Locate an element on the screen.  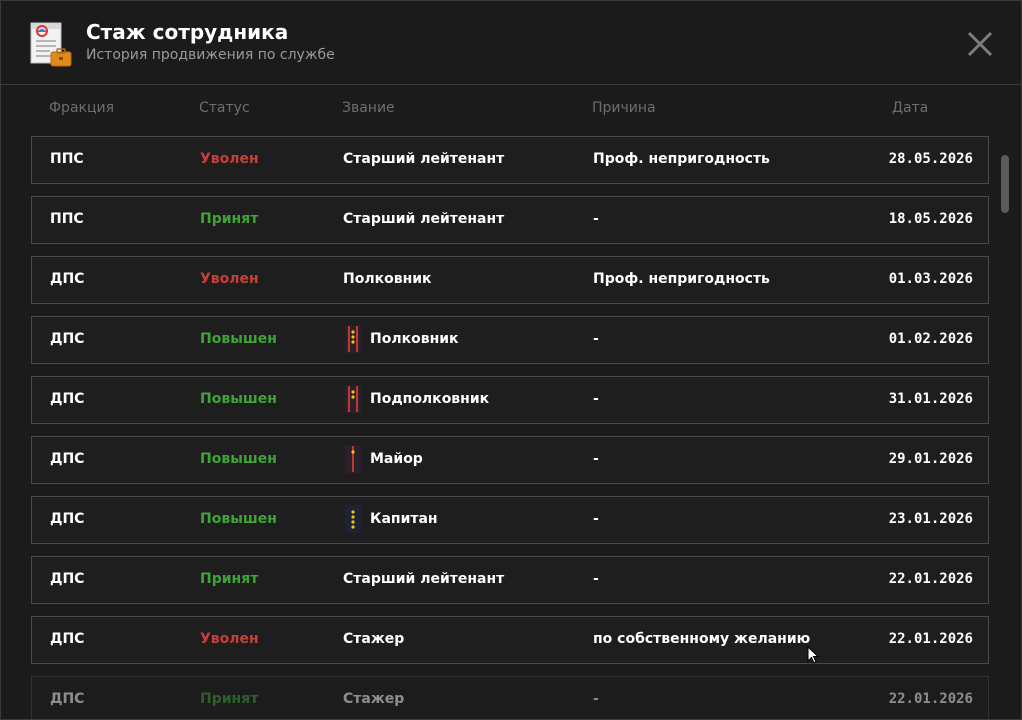
captain-insignia-icon is located at coordinates (353, 519).